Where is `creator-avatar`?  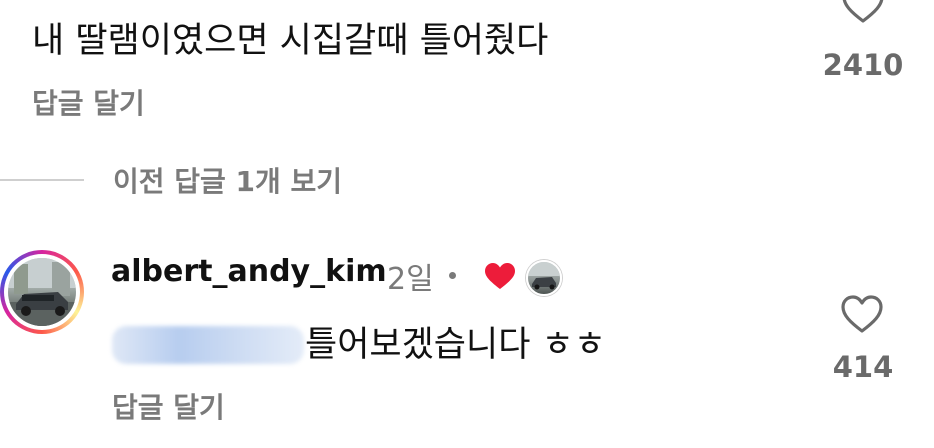 creator-avatar is located at coordinates (544, 278).